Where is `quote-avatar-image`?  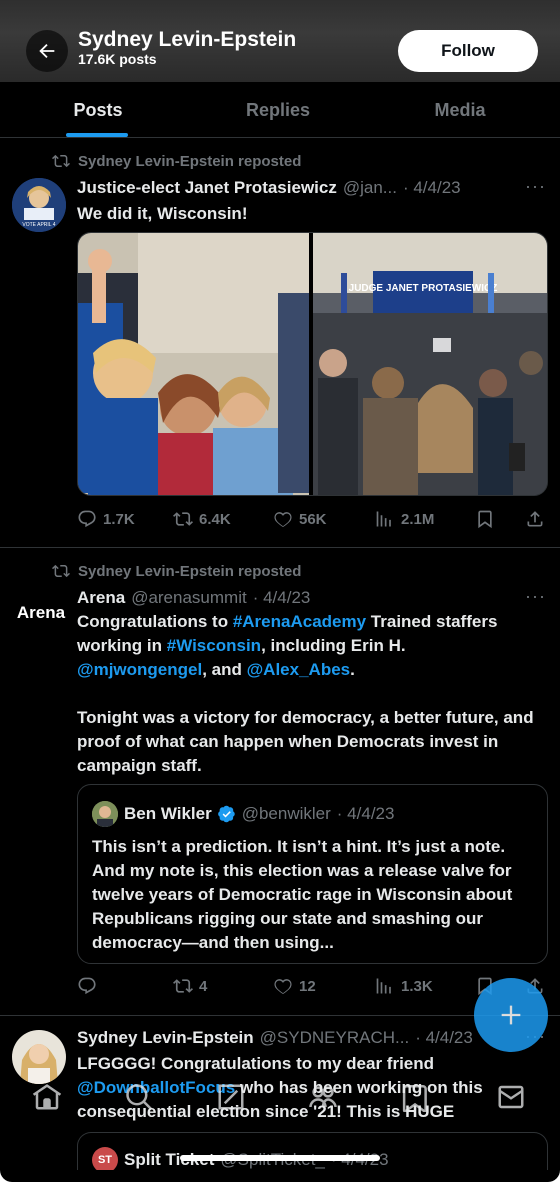
quote-avatar-image is located at coordinates (105, 814).